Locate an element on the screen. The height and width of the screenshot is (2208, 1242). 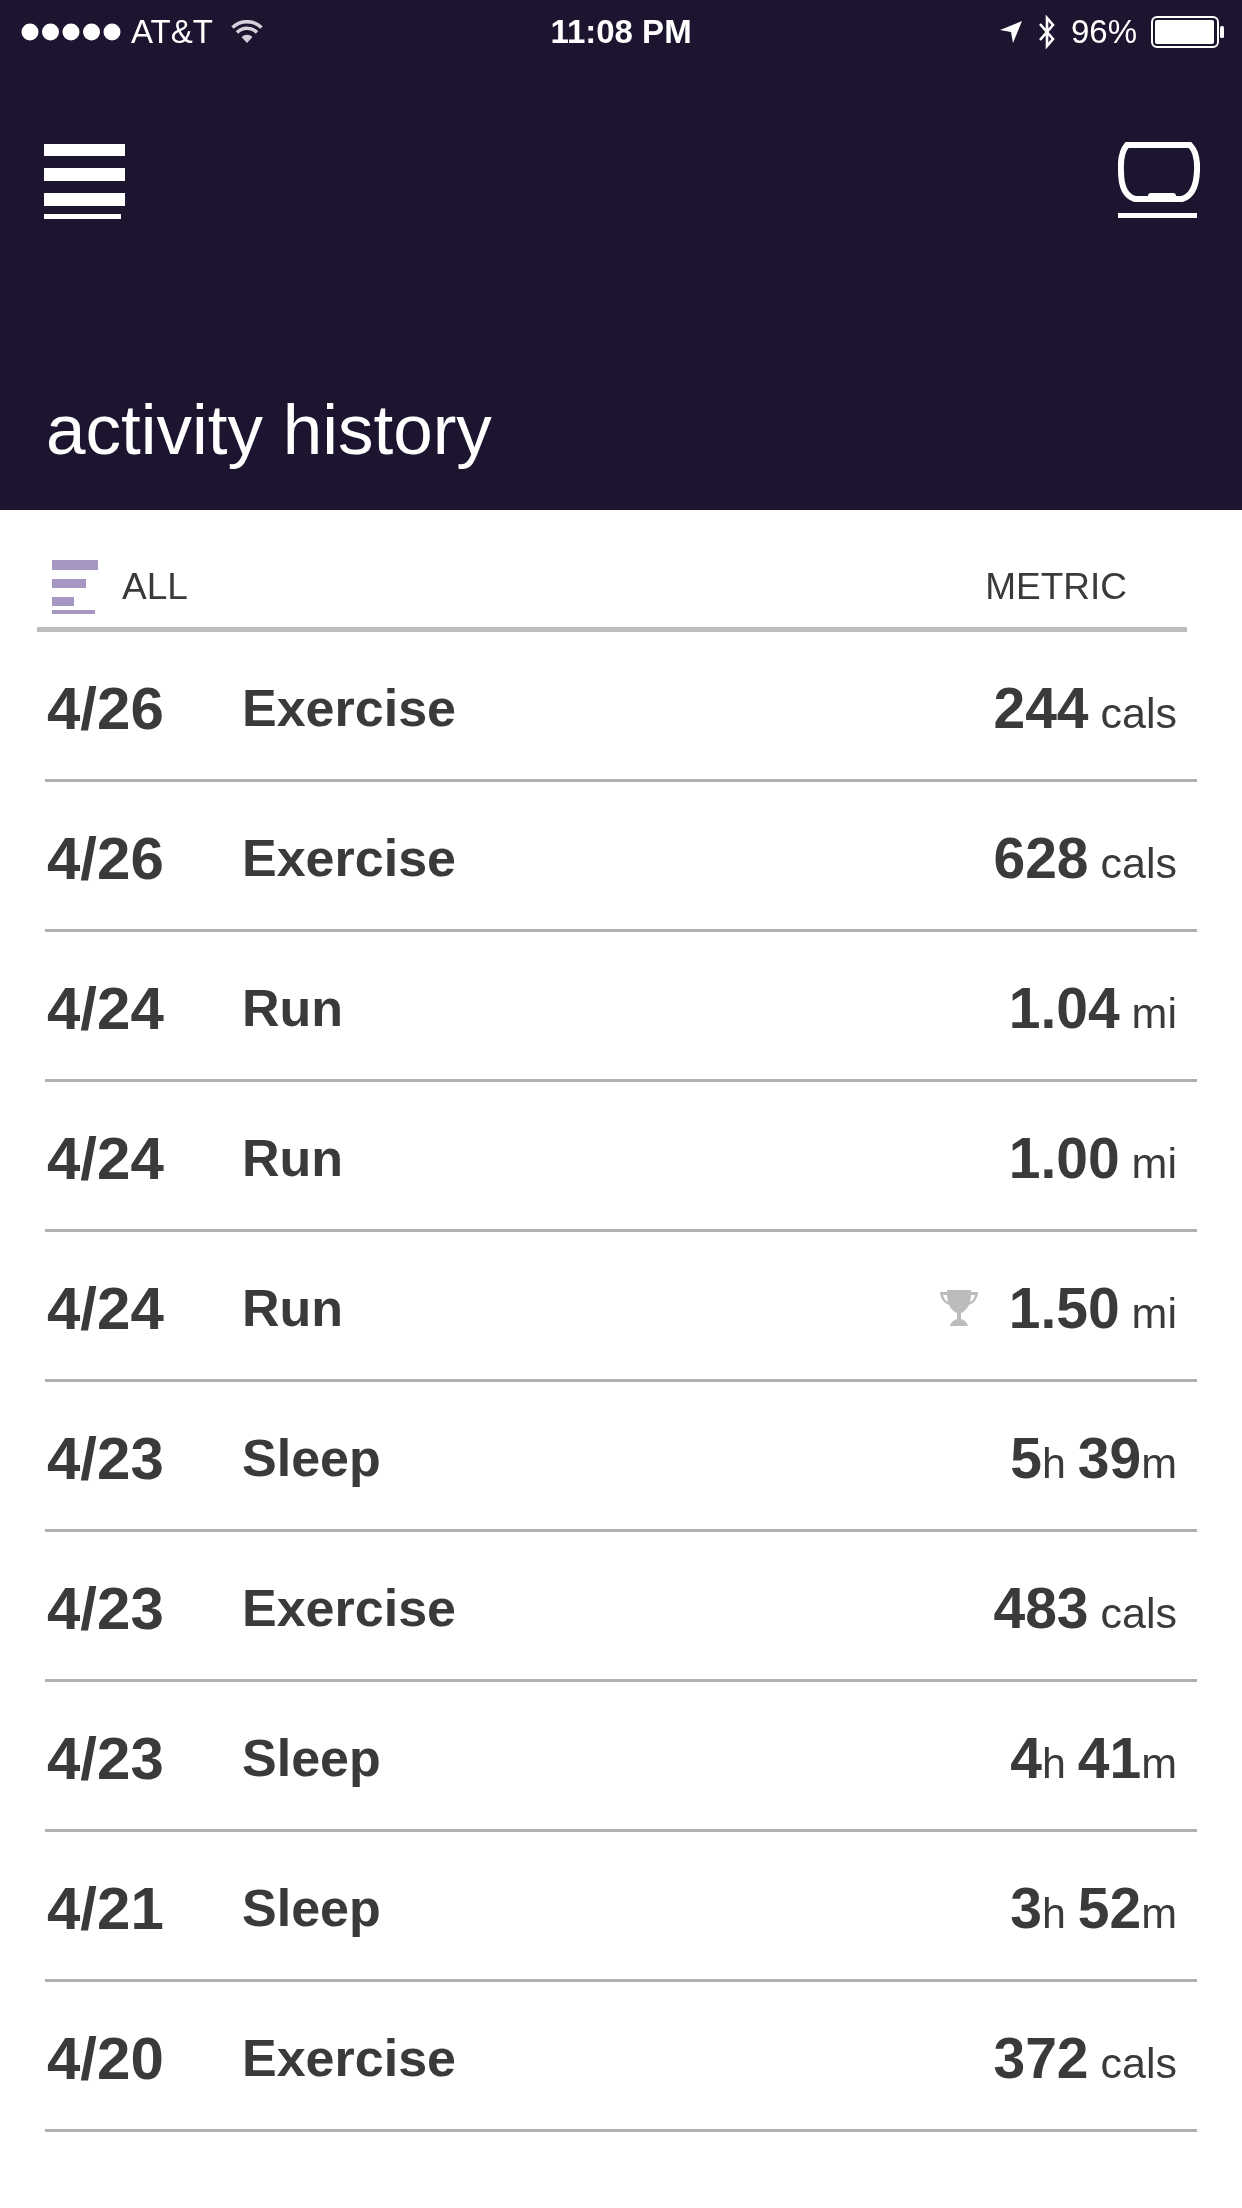
metric-value: 483 cals is located at coordinates (1085, 1608).